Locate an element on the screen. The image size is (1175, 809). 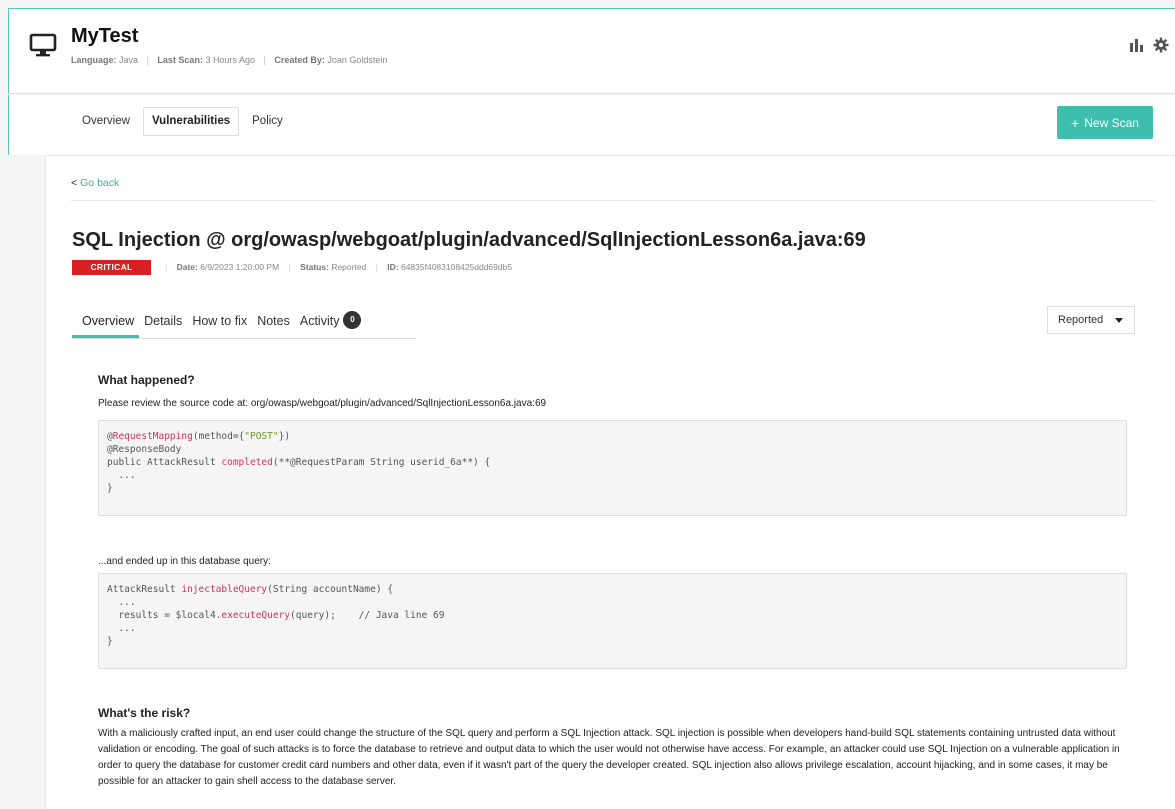
new-scan-button: + New Scan is located at coordinates (1105, 122).